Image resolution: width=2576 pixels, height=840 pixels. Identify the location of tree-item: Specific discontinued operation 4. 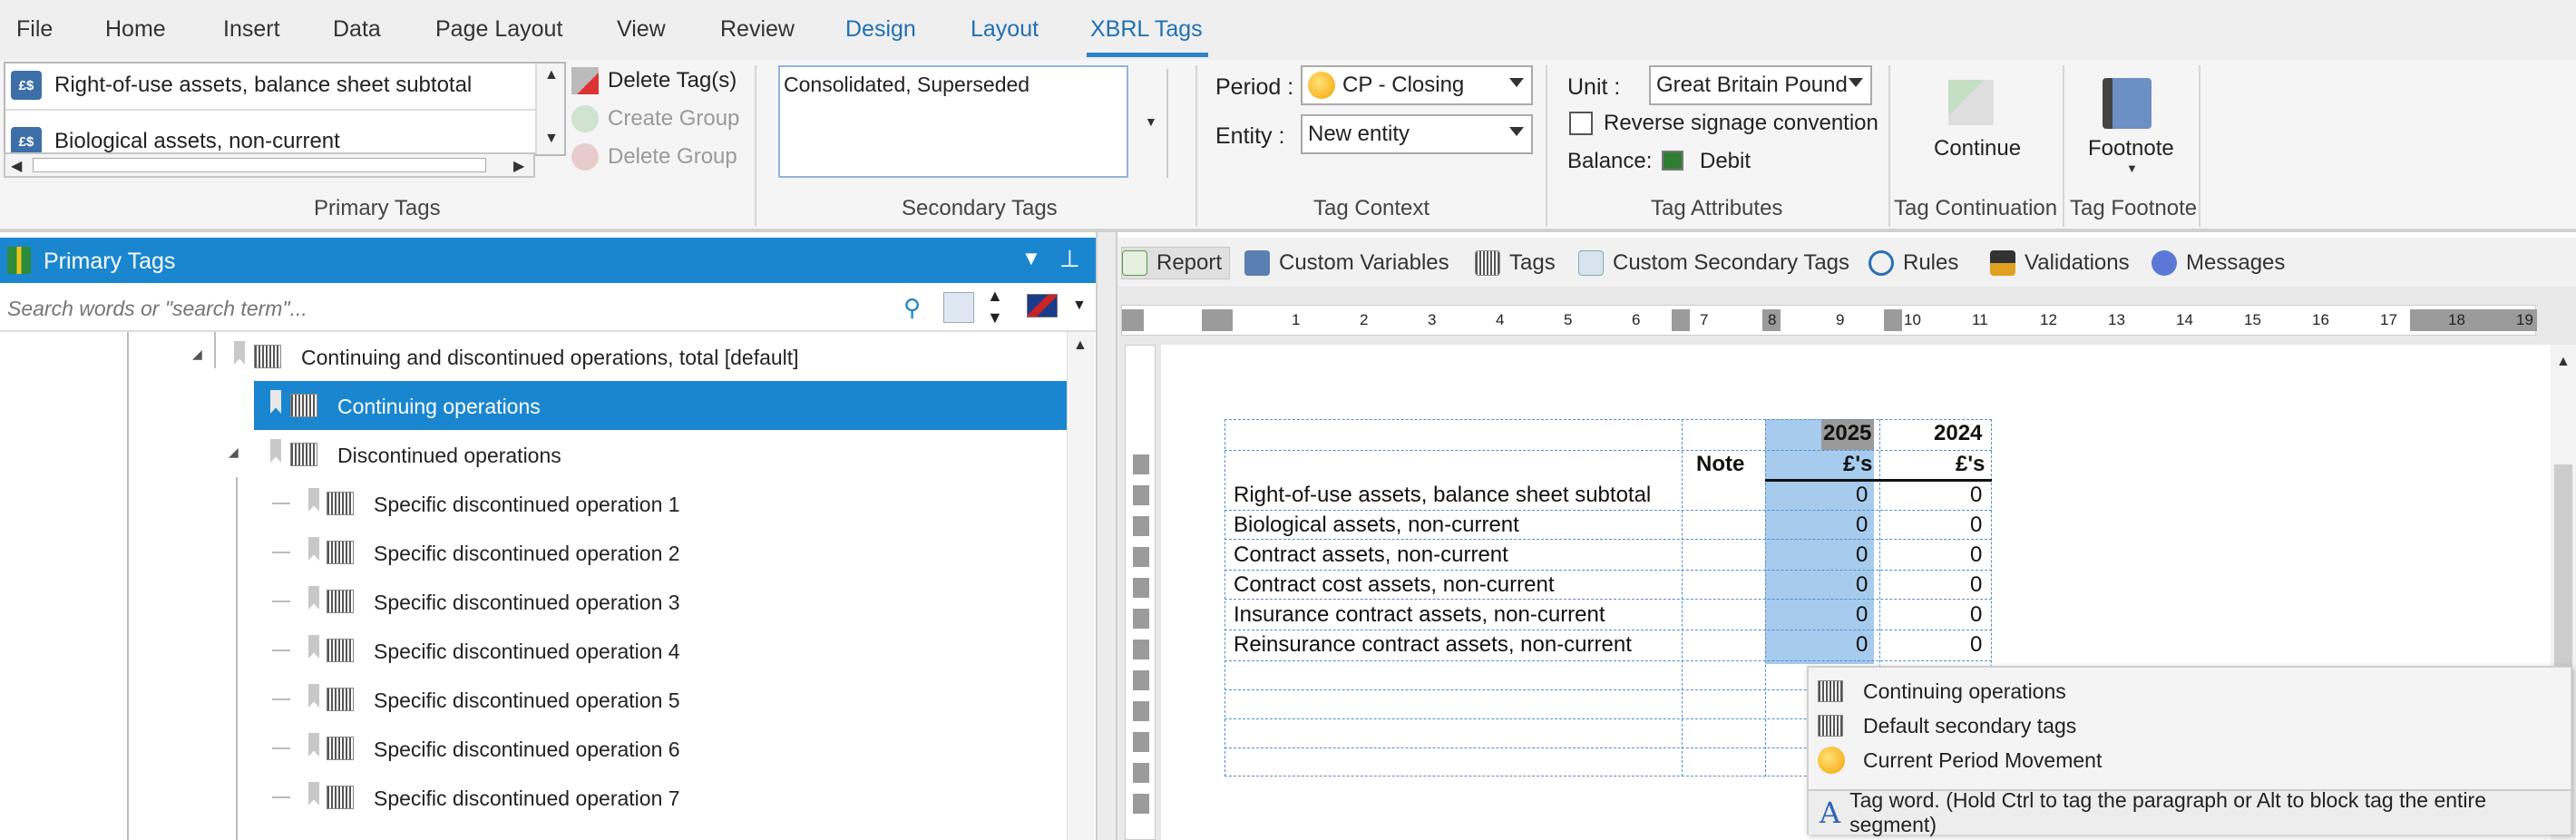
(535, 650).